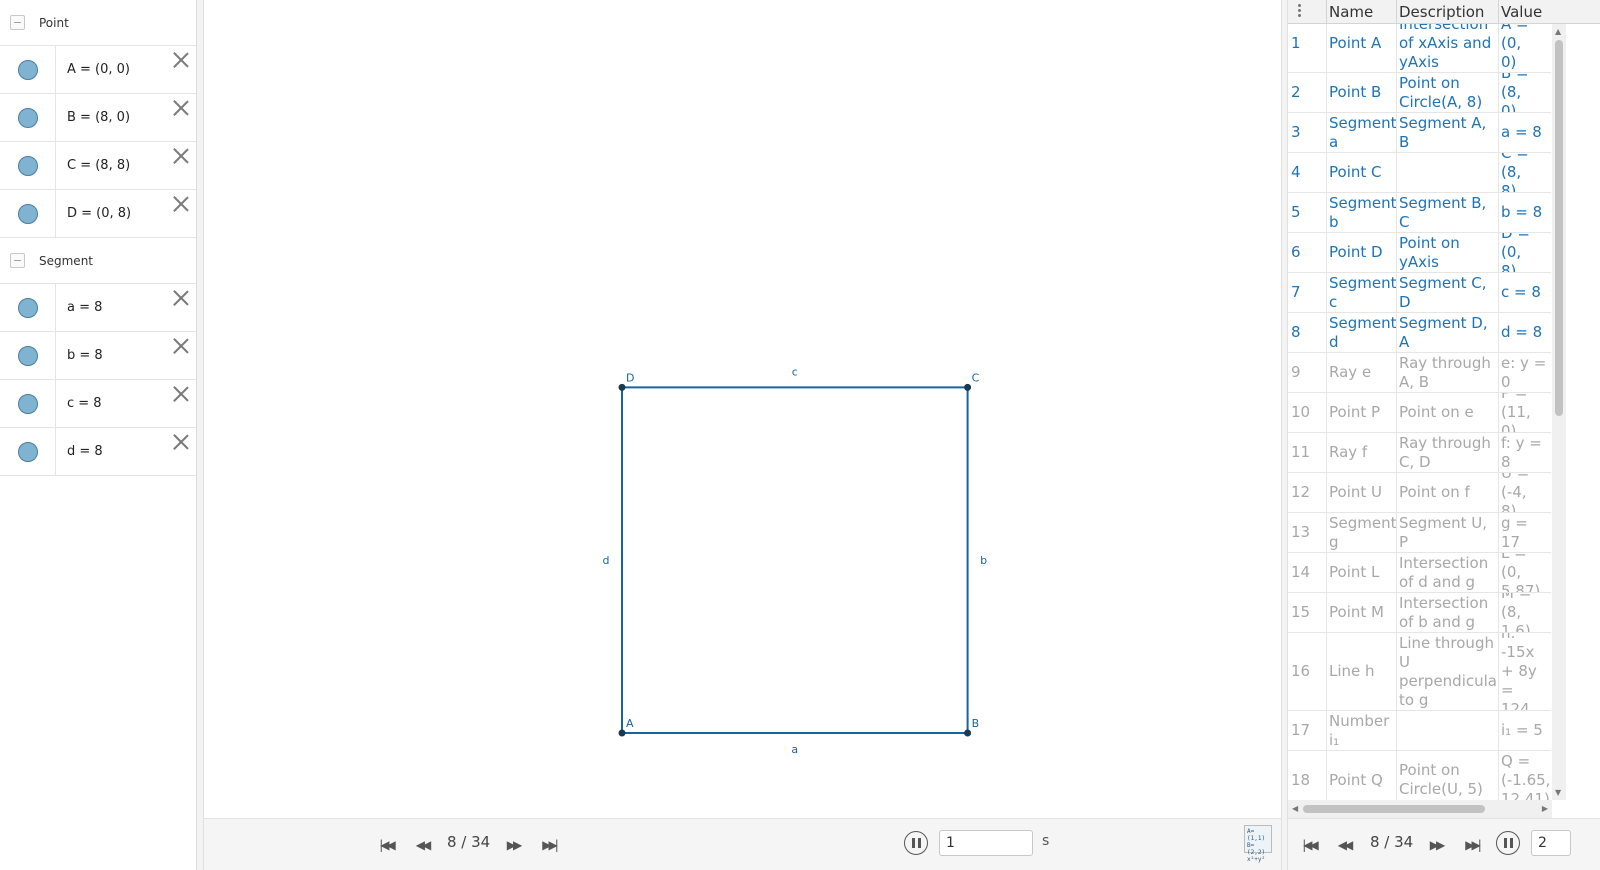  I want to click on protocol-row: 6 Point D Point on yAxis D = (0, 8), so click(1419, 253).